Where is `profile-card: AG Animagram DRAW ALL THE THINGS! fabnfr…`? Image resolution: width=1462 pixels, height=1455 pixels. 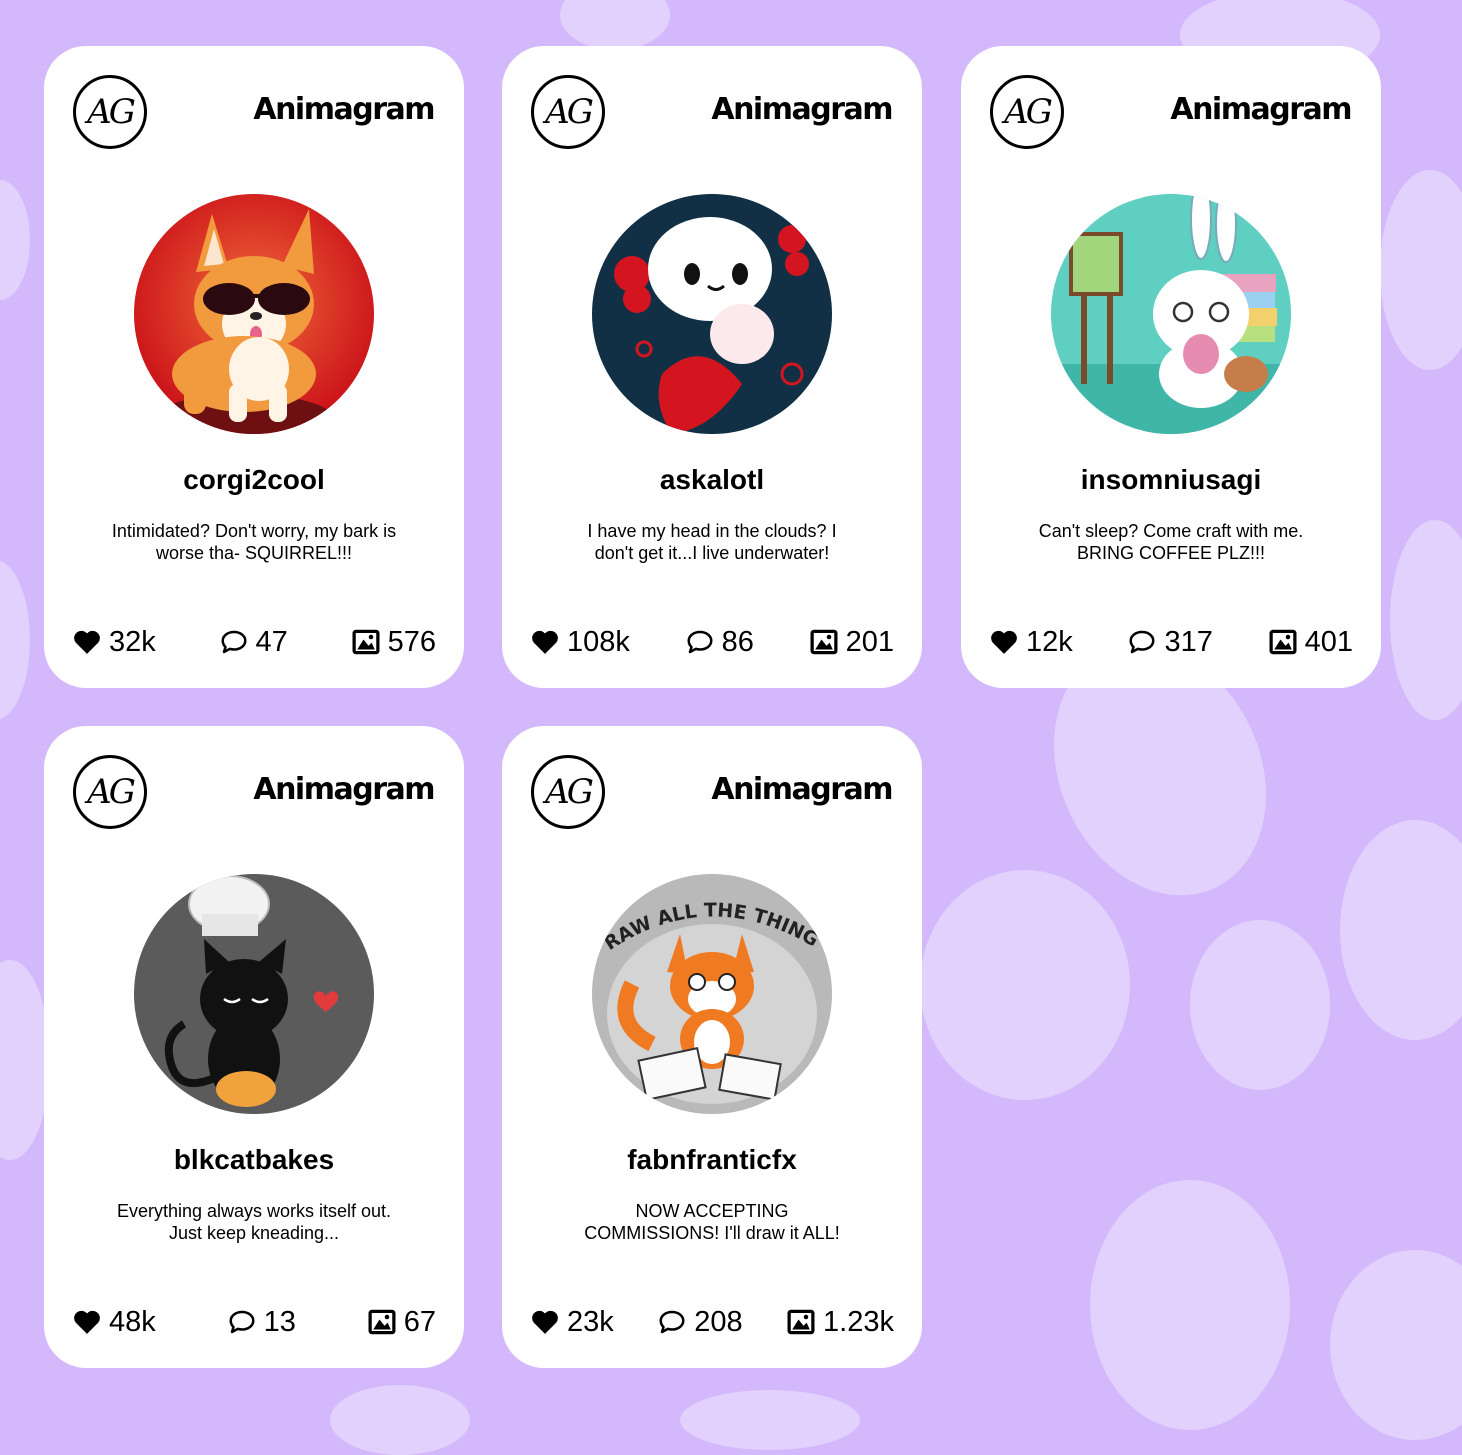
profile-card: AG Animagram DRAW ALL THE THINGS! fabnfr… is located at coordinates (712, 1047).